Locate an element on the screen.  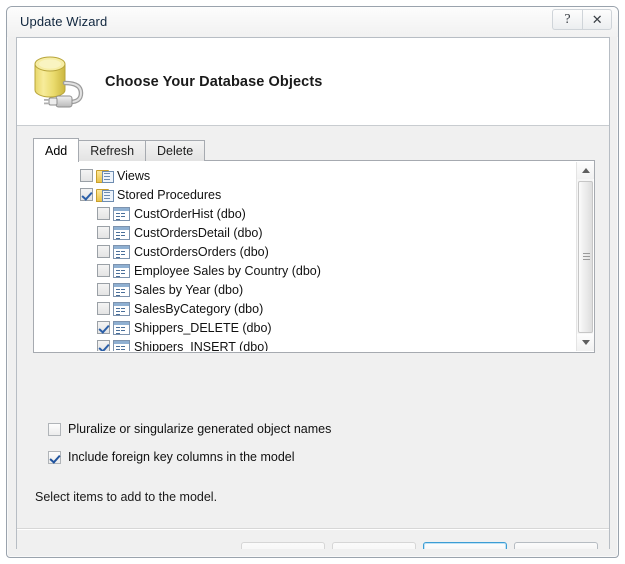
chevron-up-icon is located at coordinates (585, 170).